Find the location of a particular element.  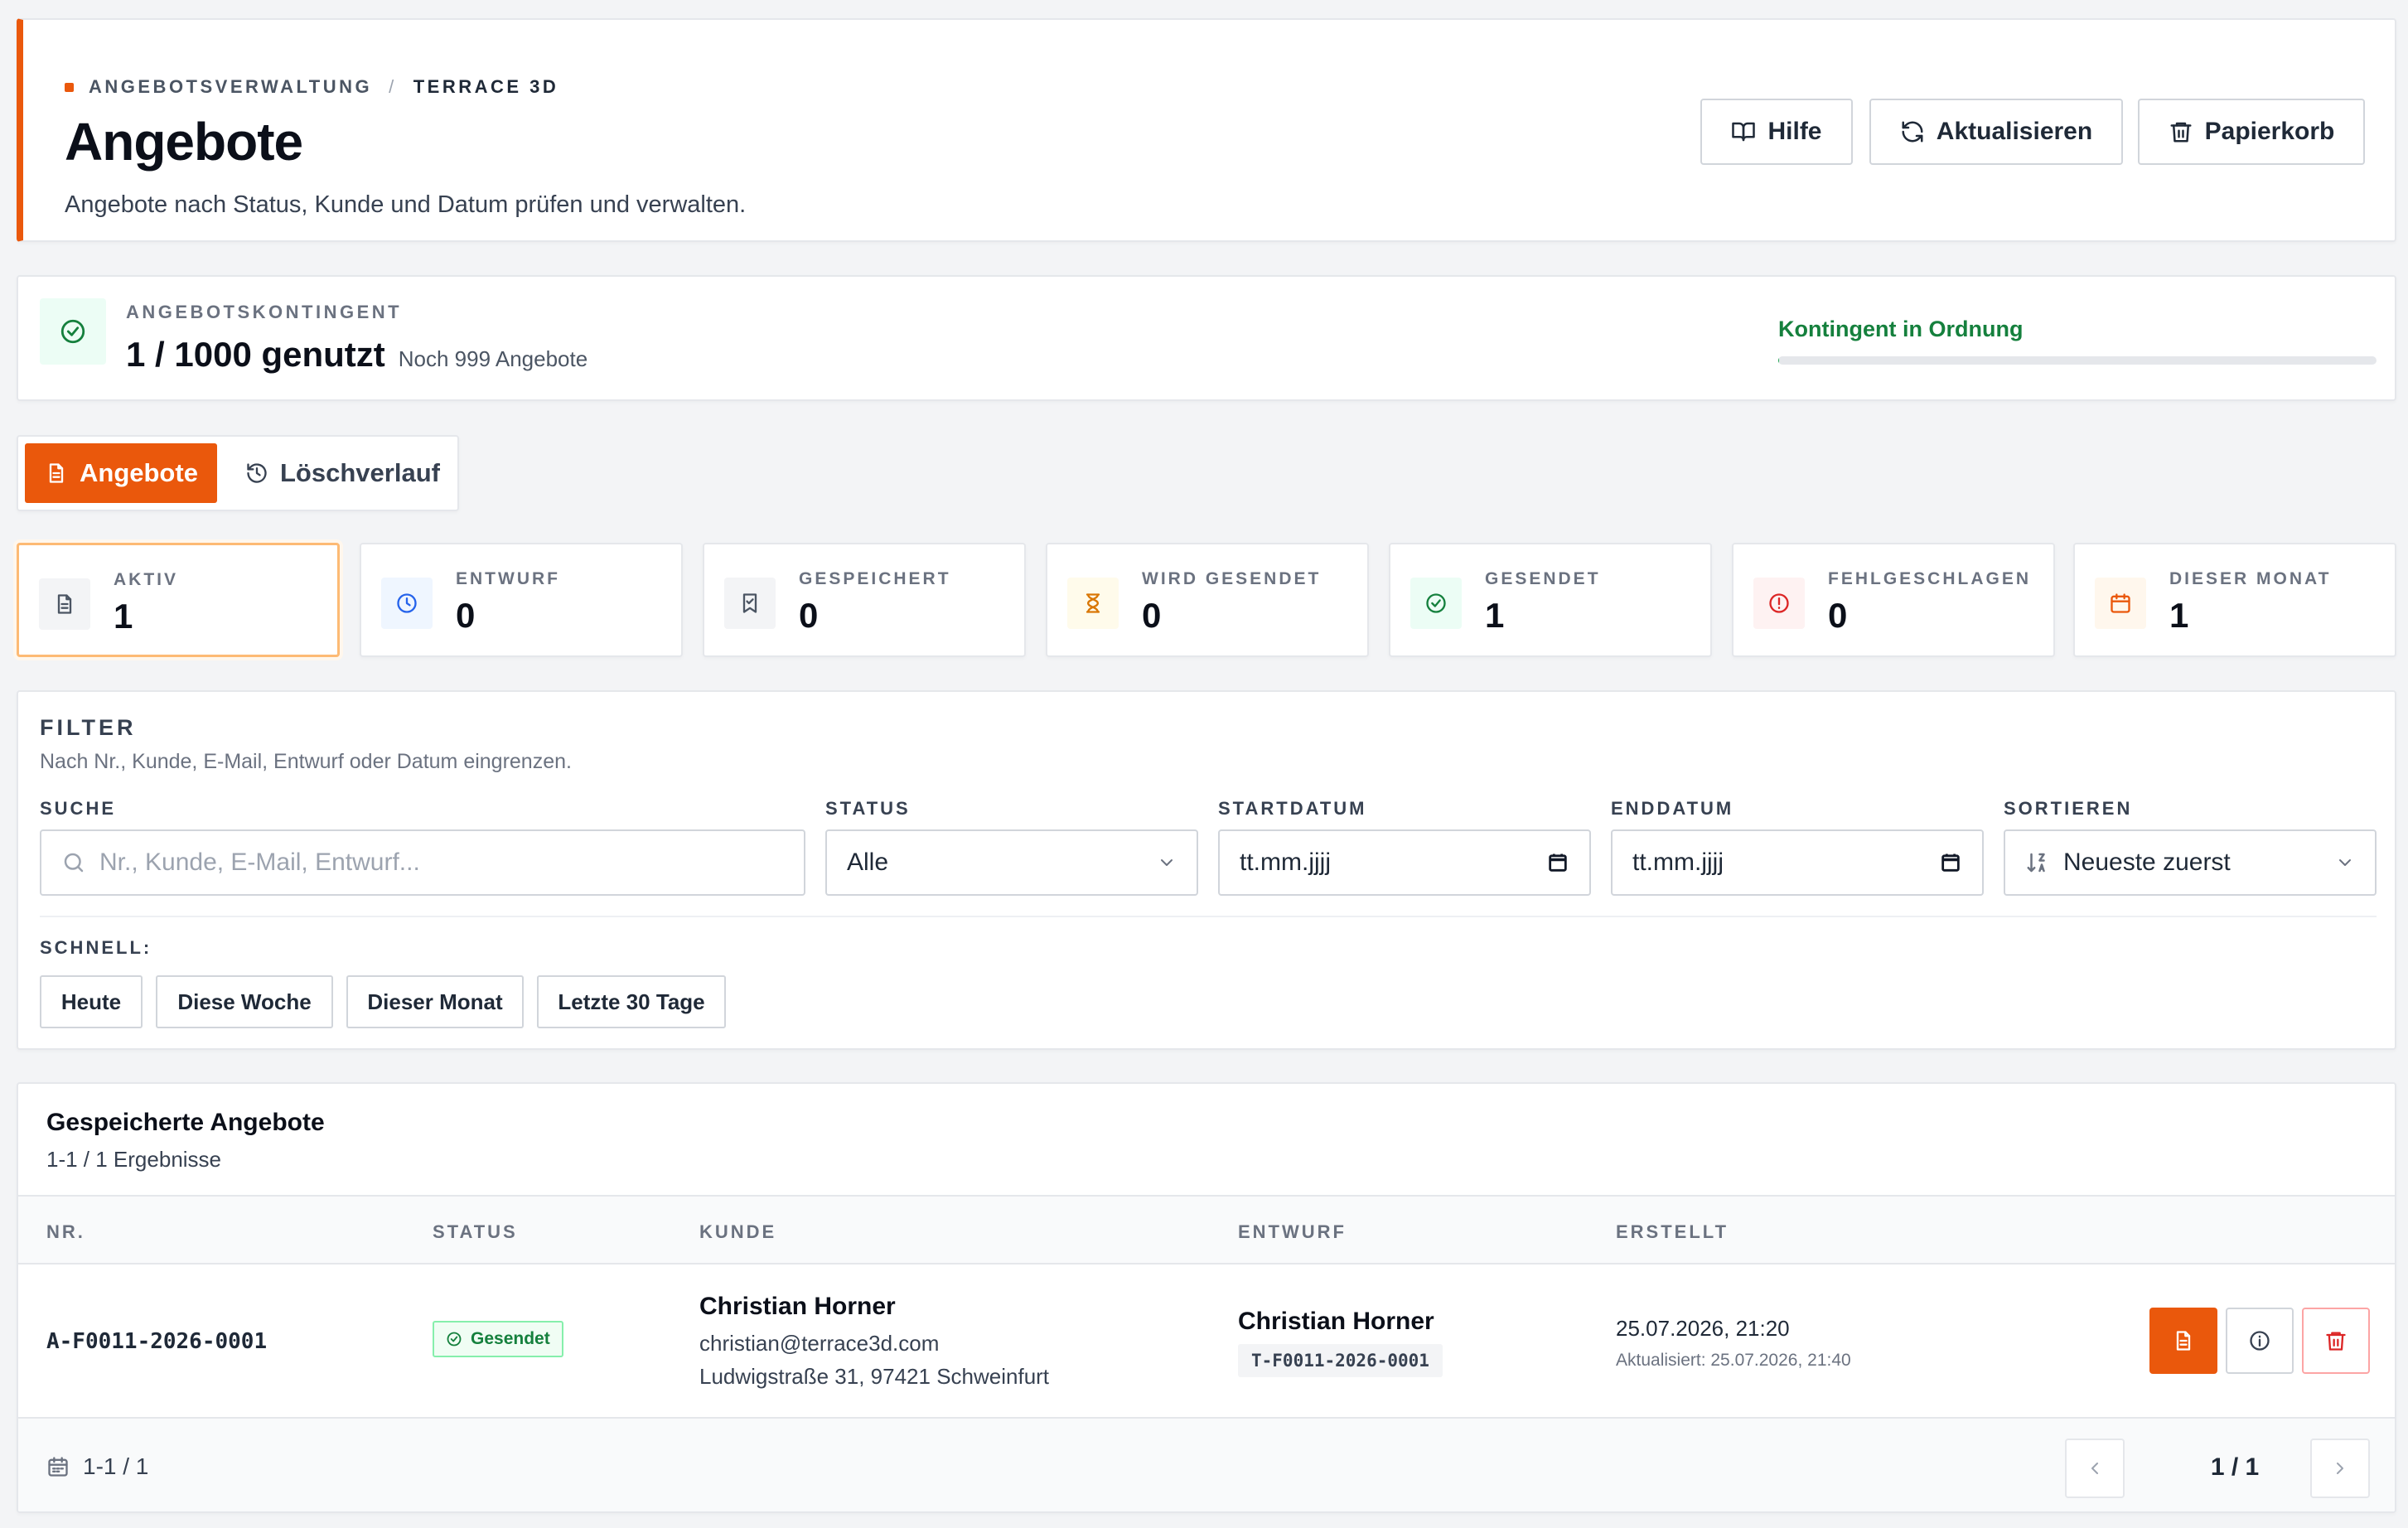

stat-active: AKTIV 1 is located at coordinates (179, 600).